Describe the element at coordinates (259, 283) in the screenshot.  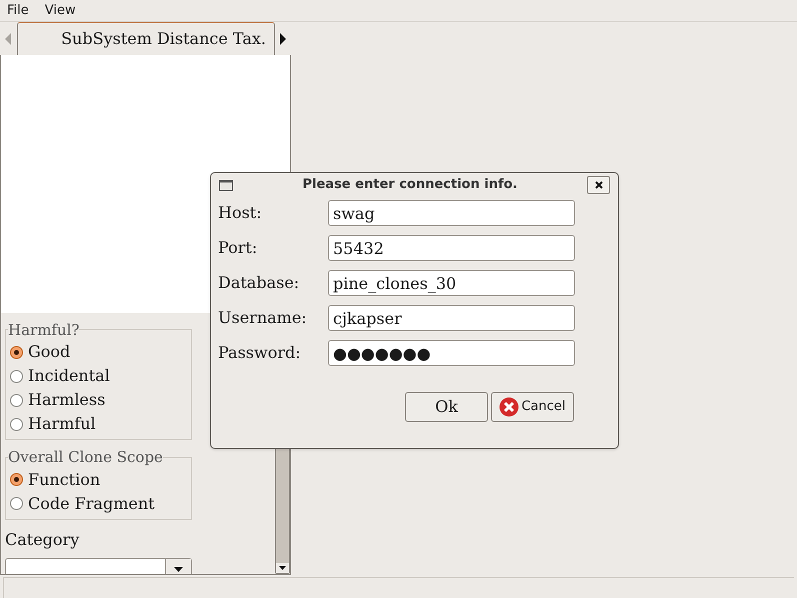
I see `field-label: Database:` at that location.